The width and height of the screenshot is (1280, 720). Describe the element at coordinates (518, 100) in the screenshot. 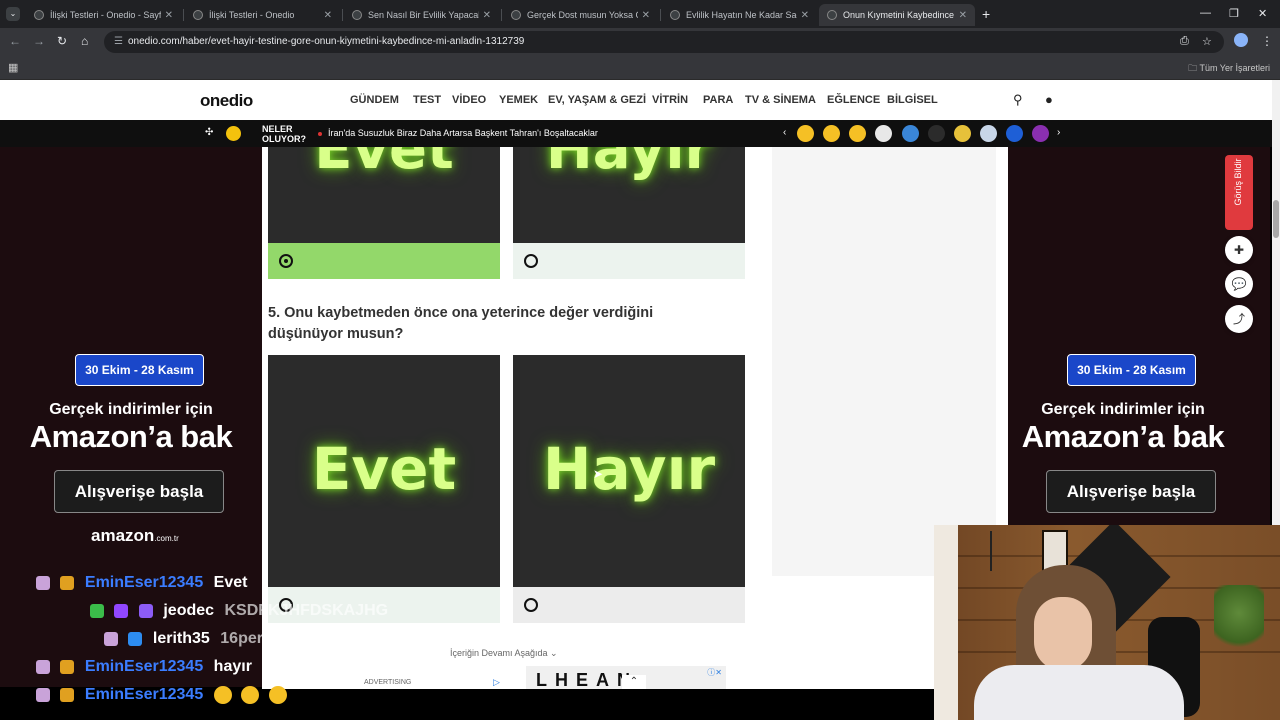

I see `nav-yemek: YEMEK` at that location.